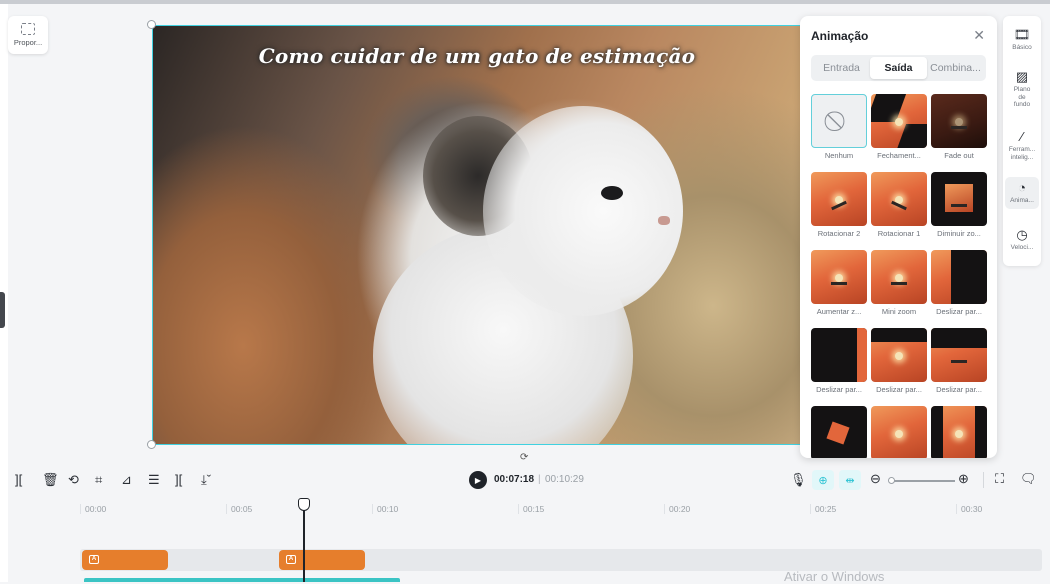 This screenshot has width=1050, height=584. I want to click on microphone-icon: 🎙︎, so click(798, 480).